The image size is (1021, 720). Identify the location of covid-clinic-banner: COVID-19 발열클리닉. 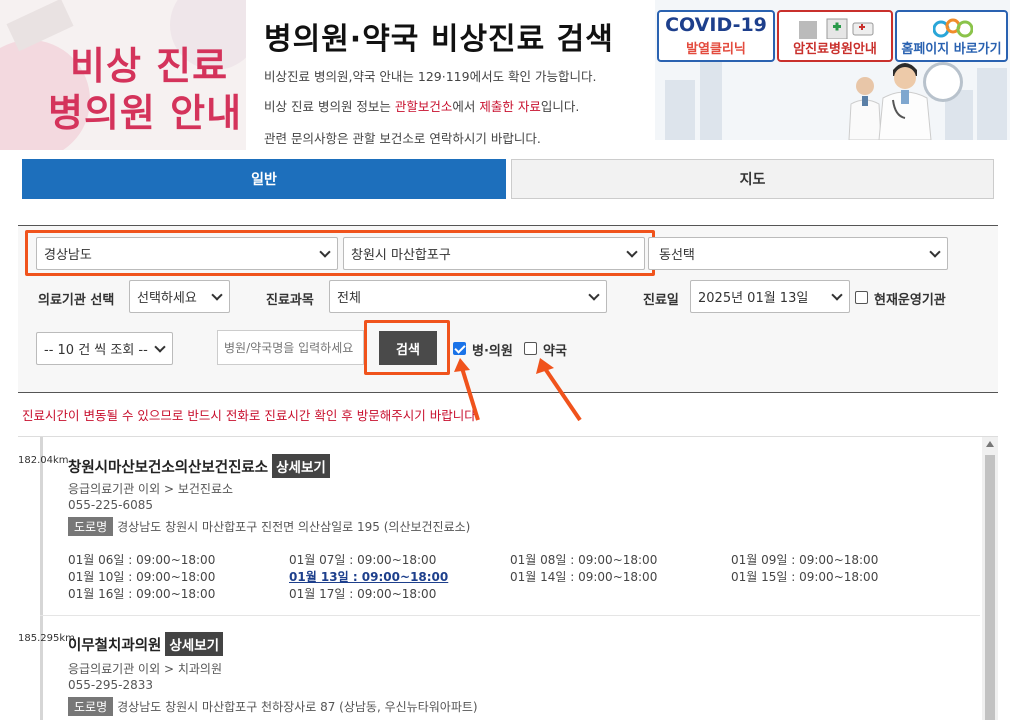
(716, 36).